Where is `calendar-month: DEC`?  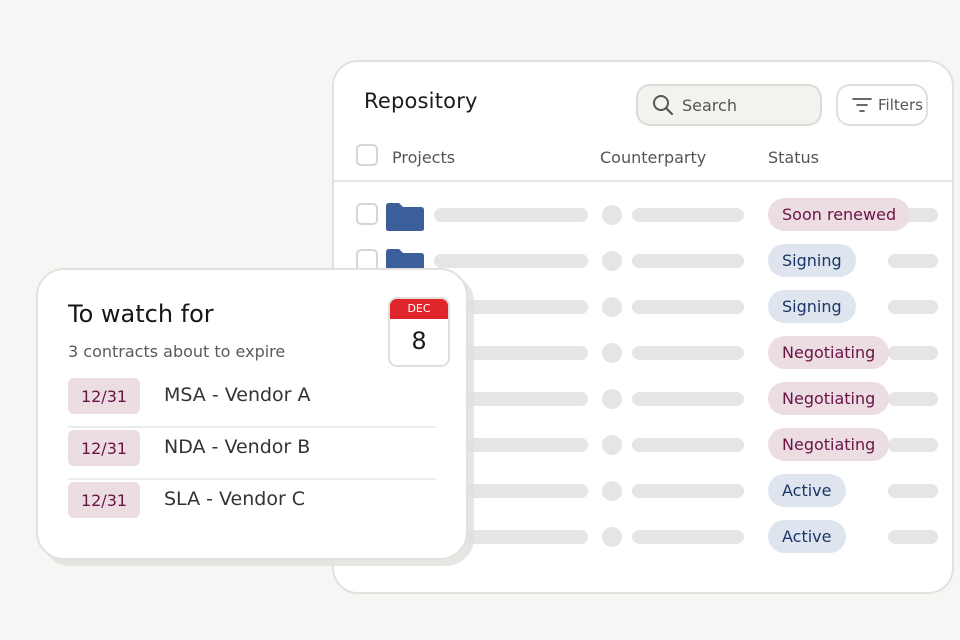
calendar-month: DEC is located at coordinates (419, 309).